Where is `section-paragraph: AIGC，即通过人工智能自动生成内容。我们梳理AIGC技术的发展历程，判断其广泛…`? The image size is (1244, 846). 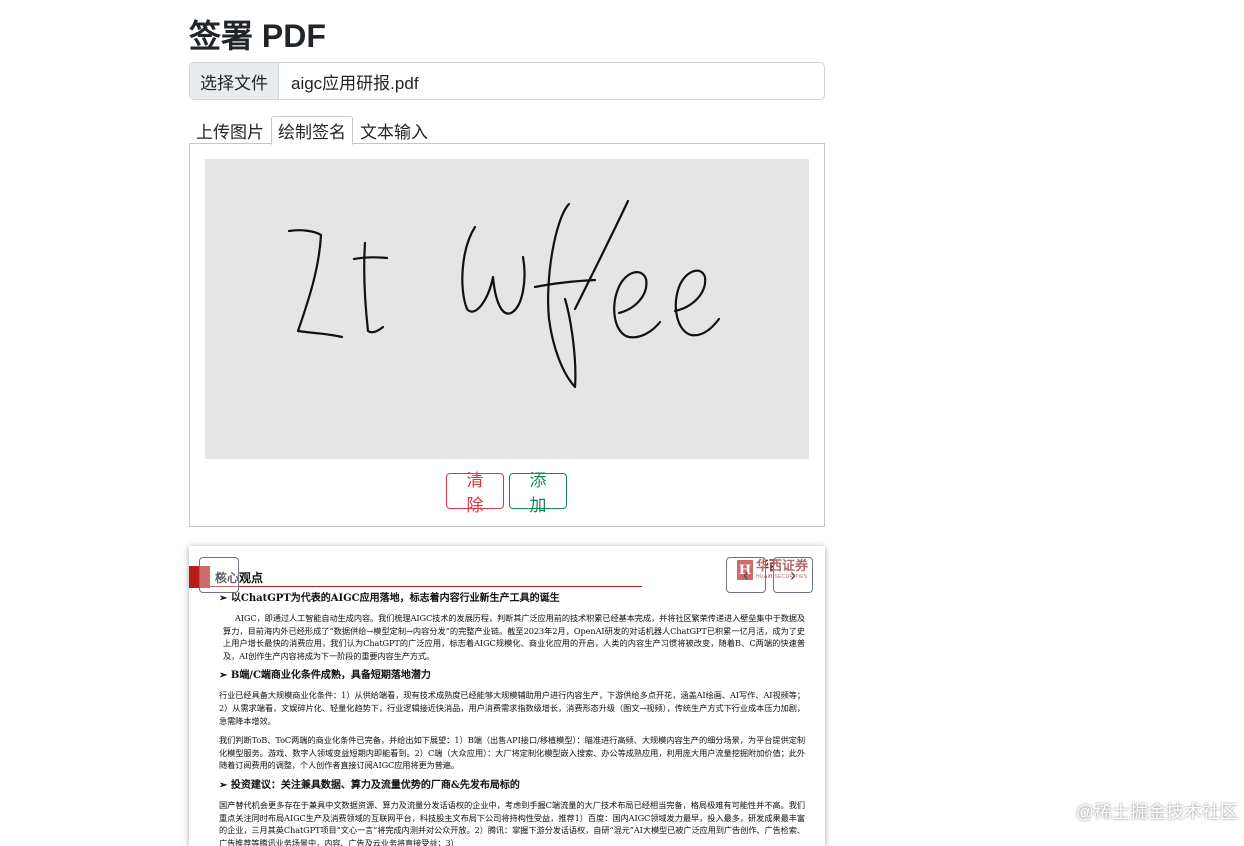 section-paragraph: AIGC，即通过人工智能自动生成内容。我们梳理AIGC技术的发展历程，判断其广泛… is located at coordinates (514, 637).